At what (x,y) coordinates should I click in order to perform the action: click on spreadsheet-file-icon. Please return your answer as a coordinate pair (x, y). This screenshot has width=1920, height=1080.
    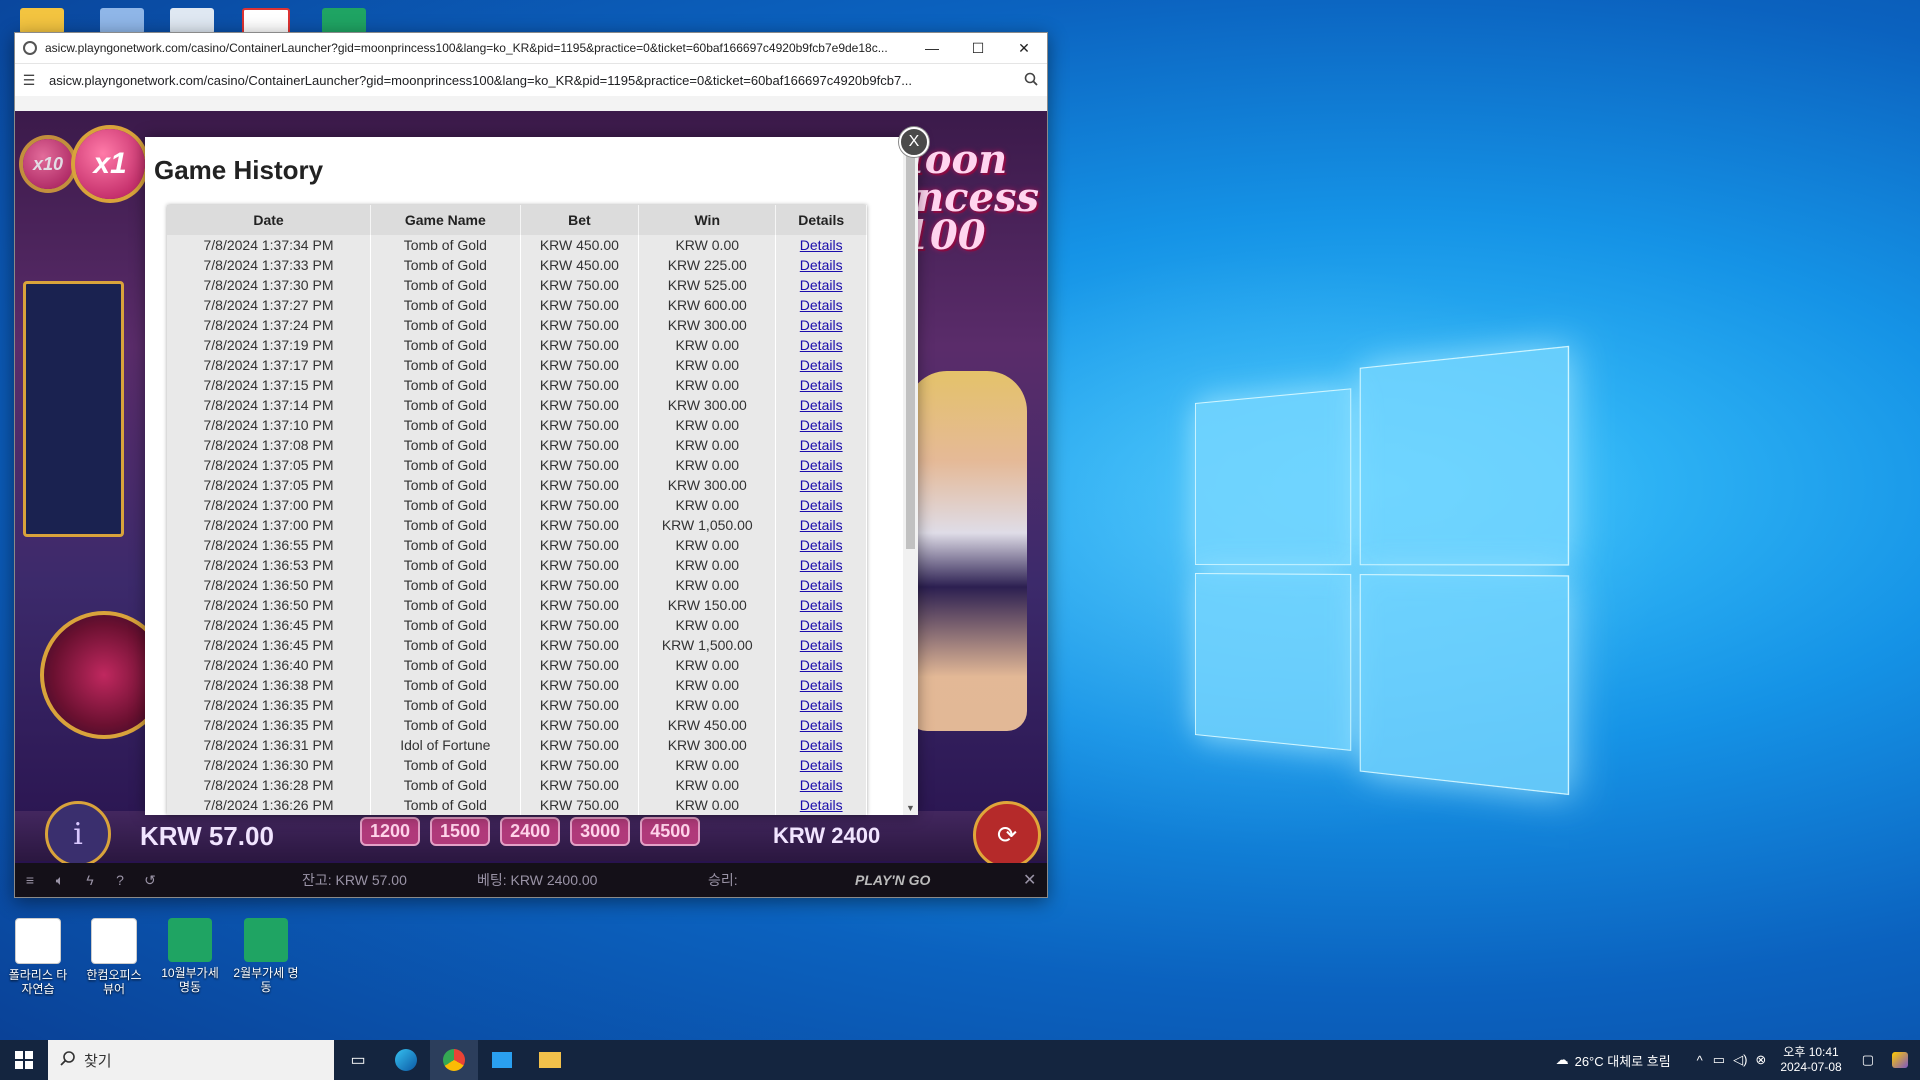
    Looking at the image, I should click on (344, 21).